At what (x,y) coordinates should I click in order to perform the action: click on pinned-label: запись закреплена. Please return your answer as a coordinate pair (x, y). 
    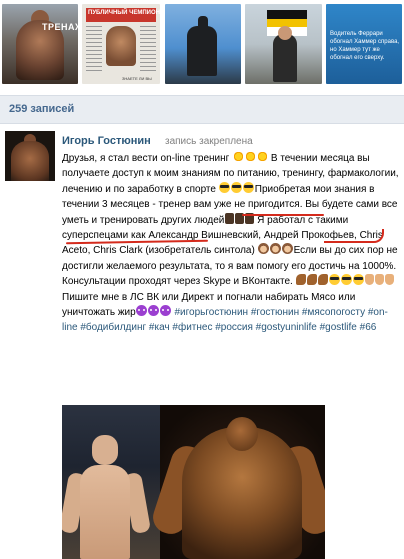
    Looking at the image, I should click on (209, 141).